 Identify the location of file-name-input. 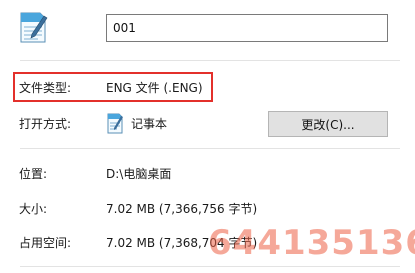
(247, 28).